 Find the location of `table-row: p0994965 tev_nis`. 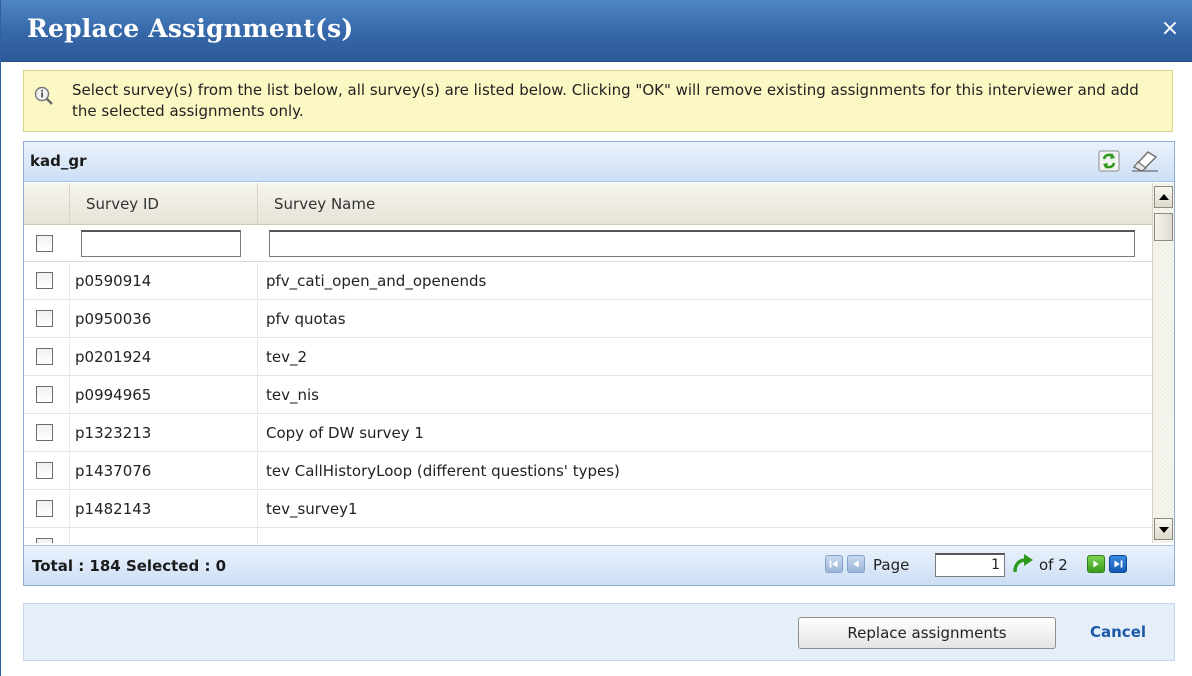

table-row: p0994965 tev_nis is located at coordinates (588, 395).